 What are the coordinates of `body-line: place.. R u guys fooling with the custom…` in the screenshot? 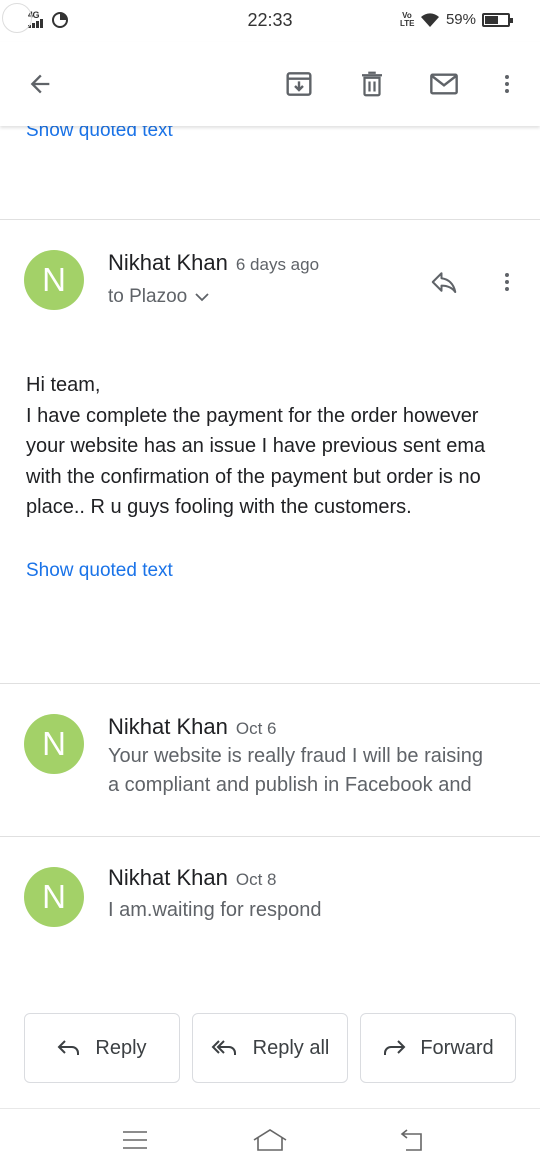 It's located at (219, 507).